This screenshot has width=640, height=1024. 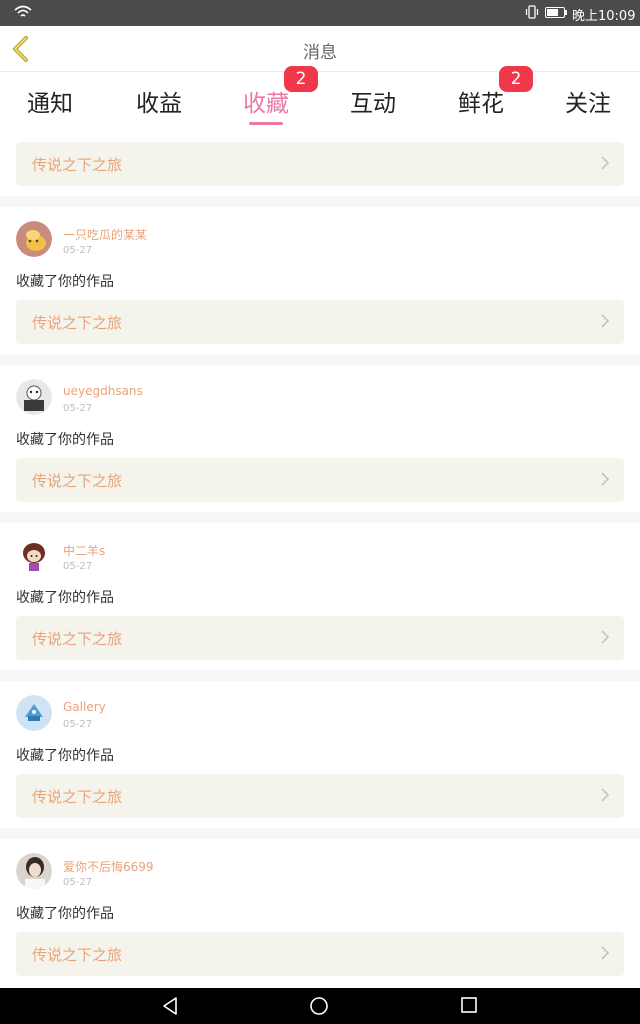 I want to click on tab-notice: 通知, so click(x=50, y=101).